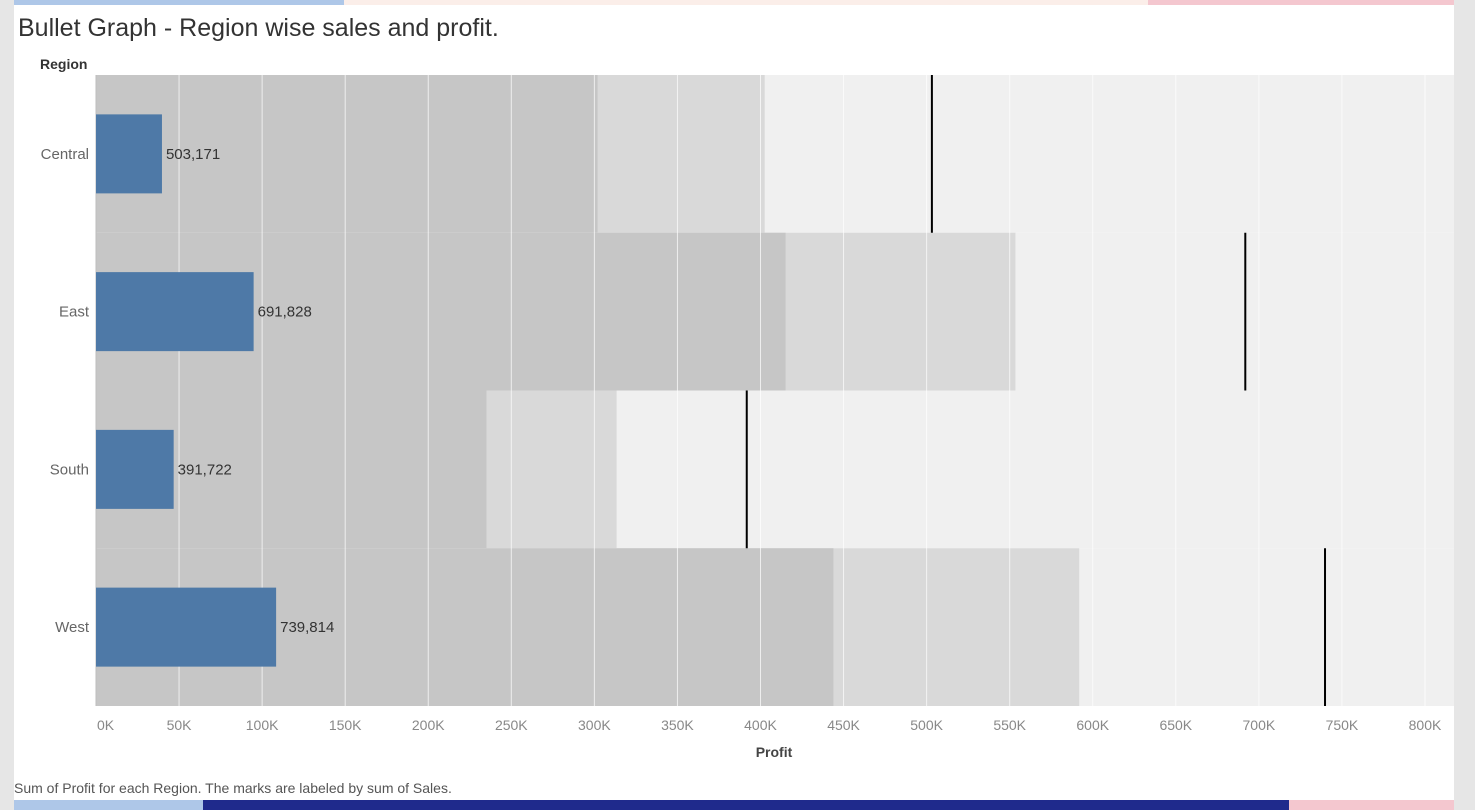  What do you see at coordinates (69, 469) in the screenshot?
I see `category-label-south: South` at bounding box center [69, 469].